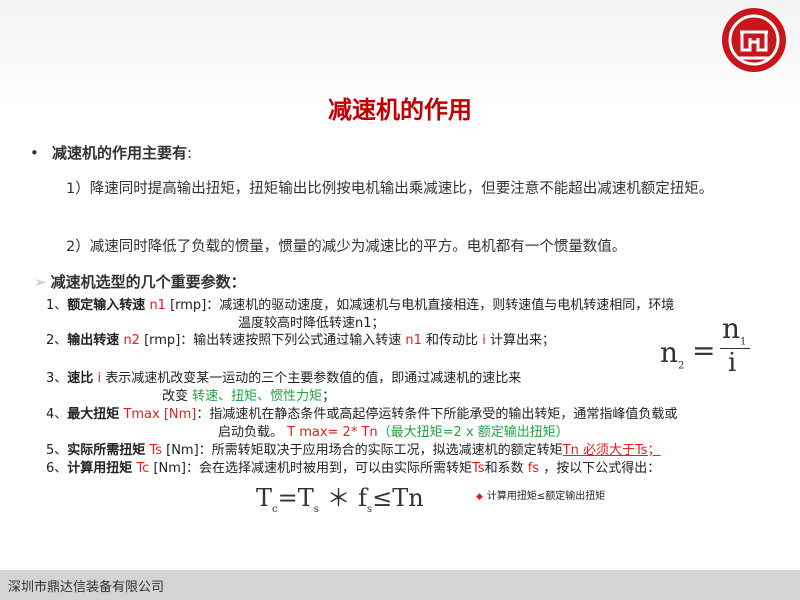 The width and height of the screenshot is (800, 600). I want to click on param-name: 最大扭矩, so click(93, 414).